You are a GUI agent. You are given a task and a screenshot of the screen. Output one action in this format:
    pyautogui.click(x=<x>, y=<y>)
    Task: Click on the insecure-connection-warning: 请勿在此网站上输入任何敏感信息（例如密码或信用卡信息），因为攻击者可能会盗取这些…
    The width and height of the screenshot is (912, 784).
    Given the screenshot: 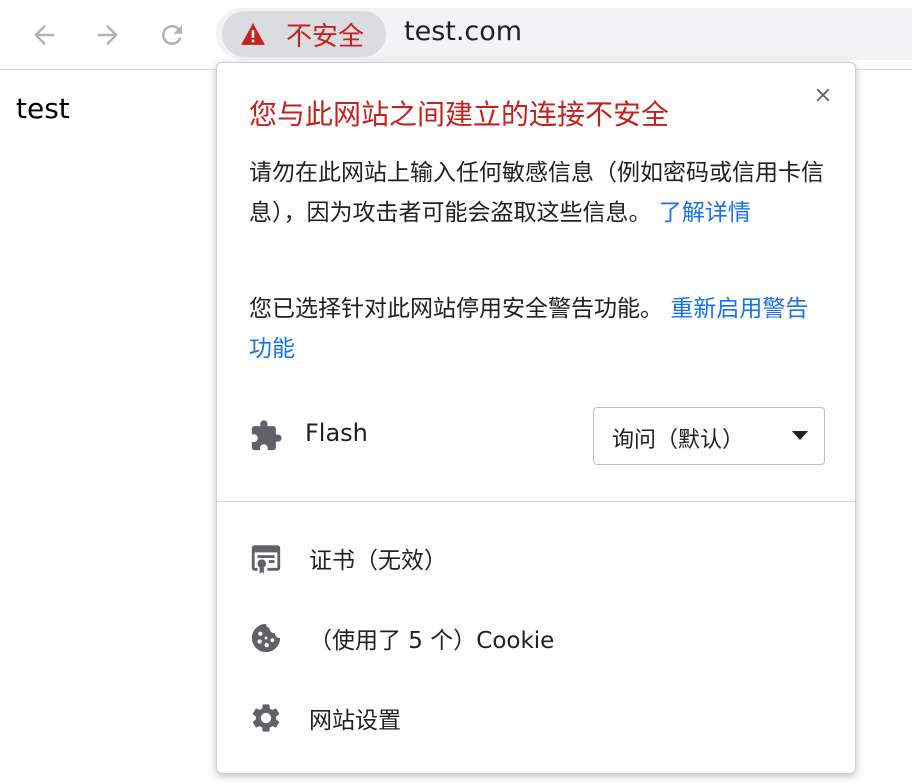 What is the action you would take?
    pyautogui.click(x=539, y=193)
    